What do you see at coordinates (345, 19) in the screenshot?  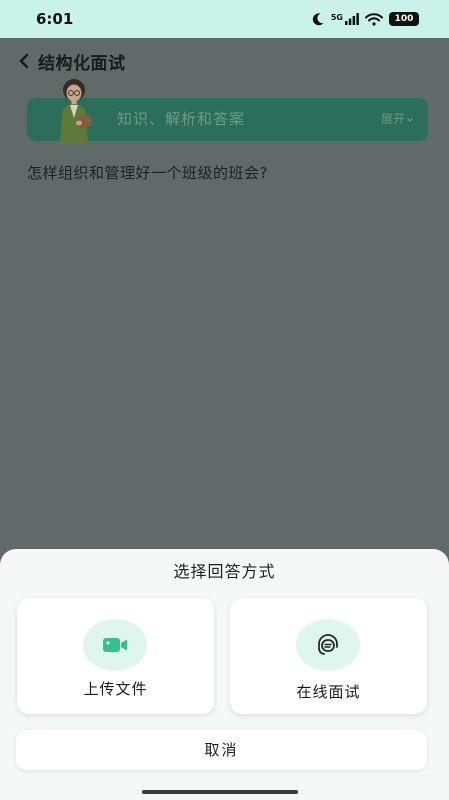 I see `signal-icon: 5G` at bounding box center [345, 19].